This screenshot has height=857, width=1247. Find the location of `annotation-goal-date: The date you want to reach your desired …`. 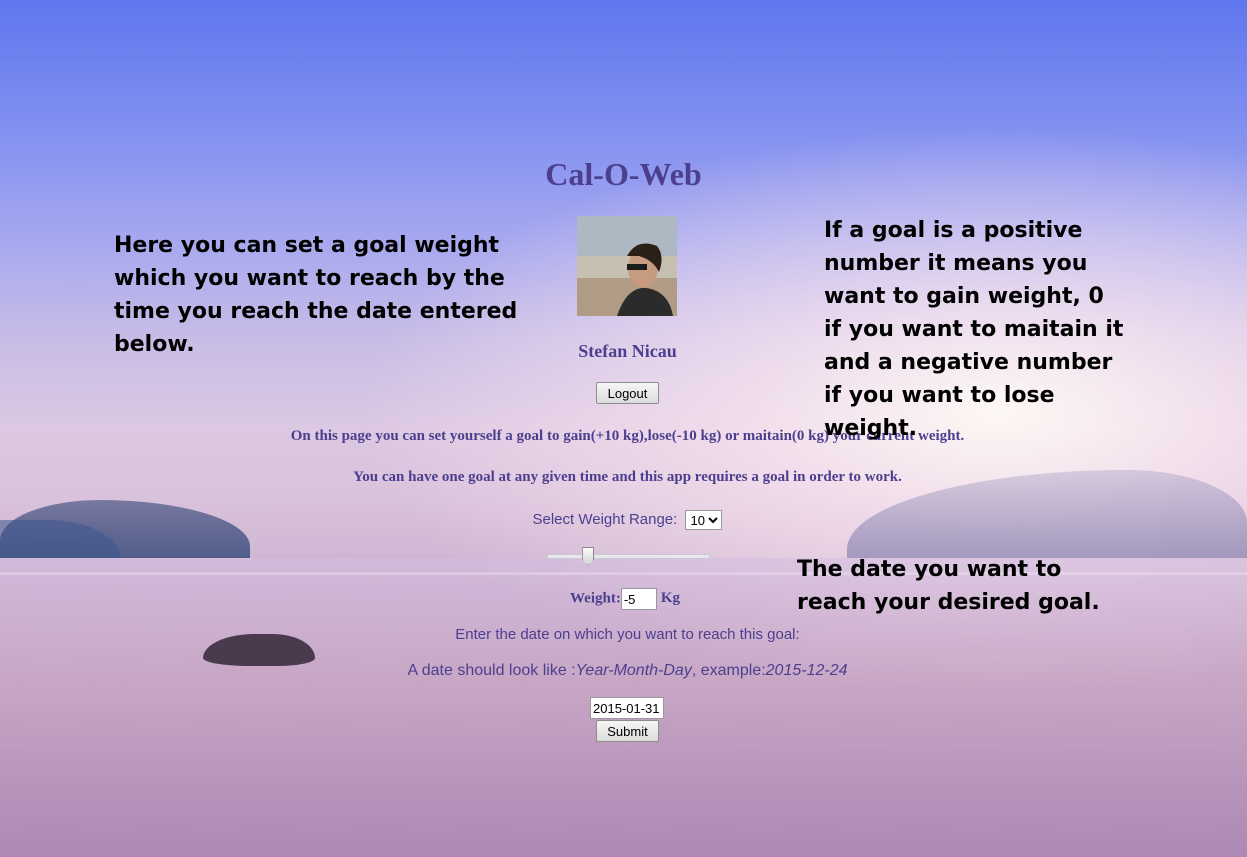

annotation-goal-date: The date you want to reach your desired … is located at coordinates (948, 586).